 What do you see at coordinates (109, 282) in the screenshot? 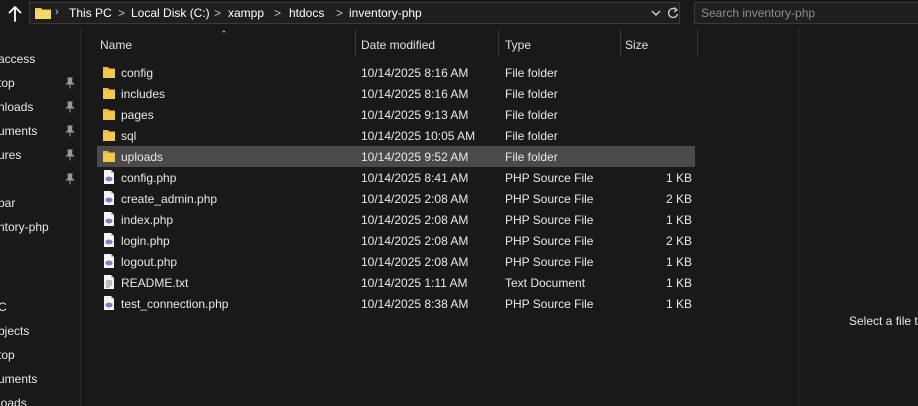
I see `text-file-icon` at bounding box center [109, 282].